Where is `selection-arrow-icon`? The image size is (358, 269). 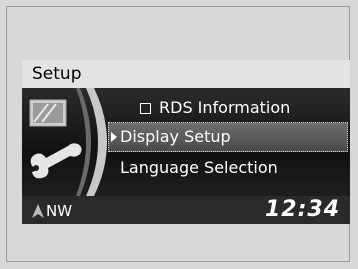 selection-arrow-icon is located at coordinates (114, 137).